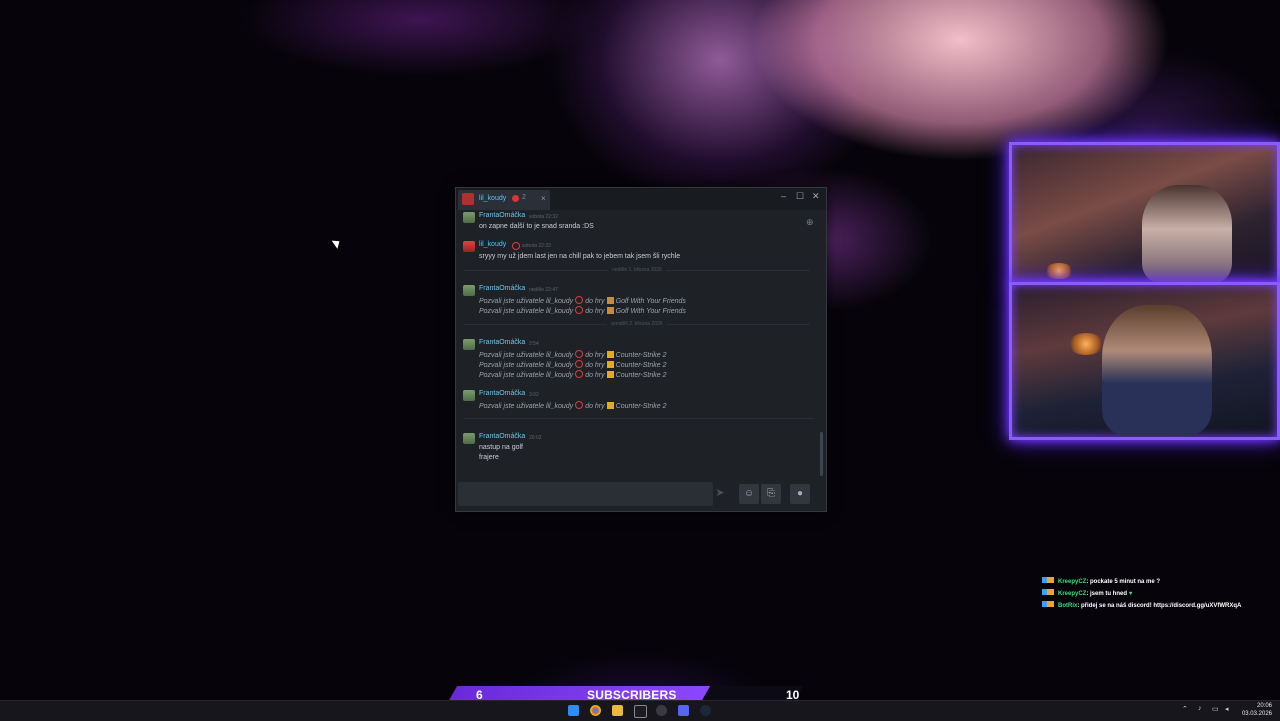 The width and height of the screenshot is (1280, 721). I want to click on divider, so click(639, 418).